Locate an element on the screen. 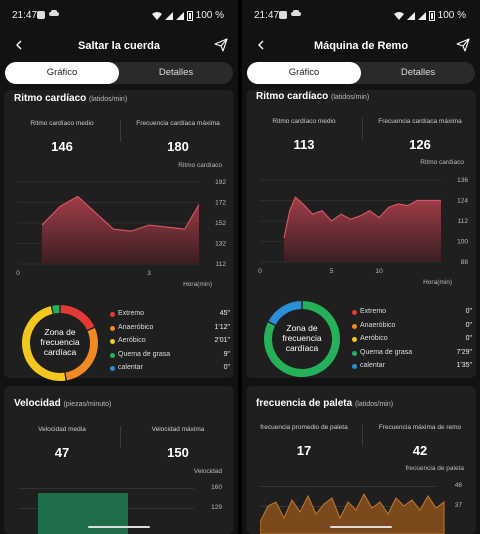  tab-bar: Gráfico Detalles is located at coordinates (361, 73).